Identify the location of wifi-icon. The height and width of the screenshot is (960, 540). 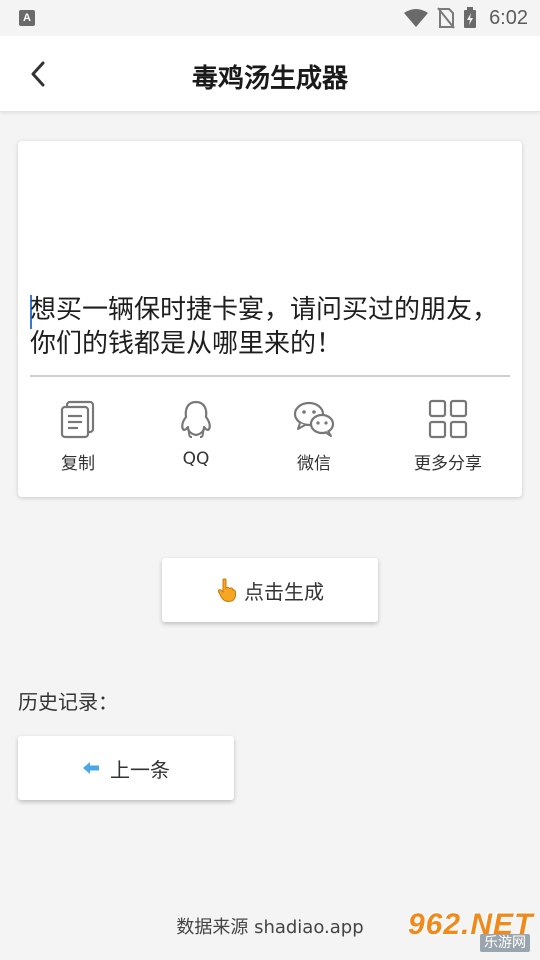
(416, 18).